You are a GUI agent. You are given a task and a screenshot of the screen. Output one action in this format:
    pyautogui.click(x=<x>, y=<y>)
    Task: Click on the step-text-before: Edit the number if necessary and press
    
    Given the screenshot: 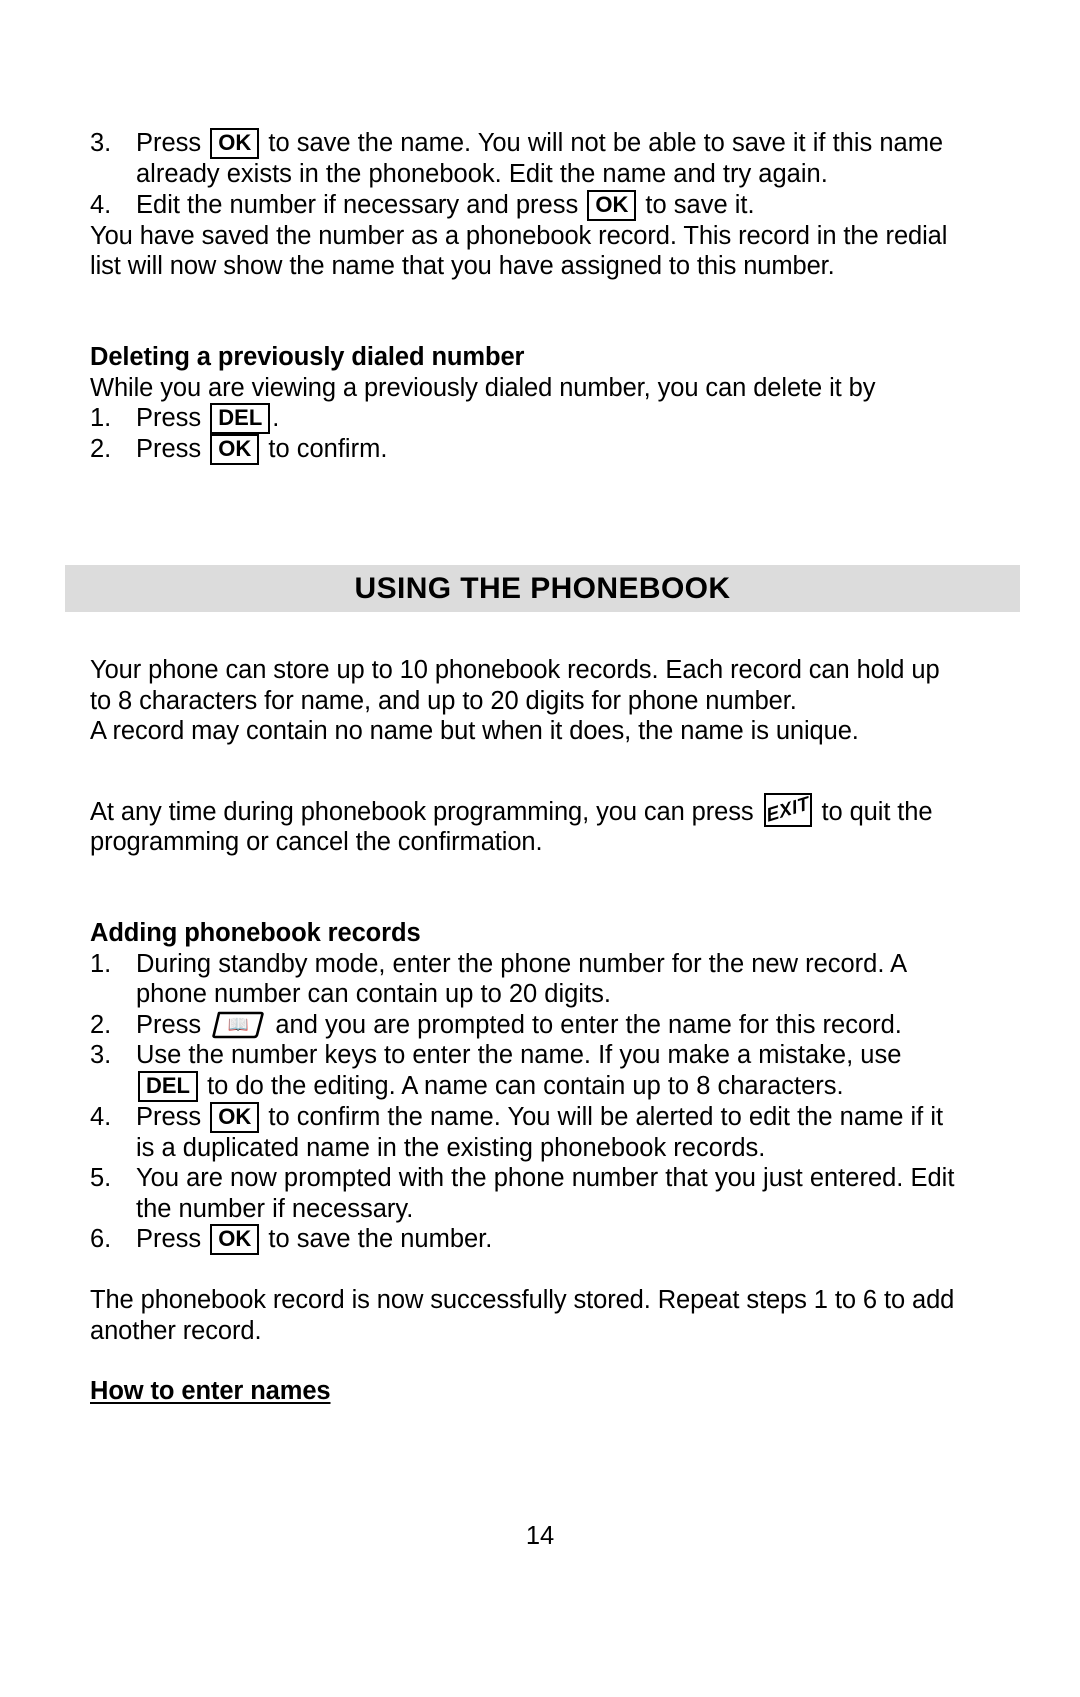 What is the action you would take?
    pyautogui.click(x=357, y=204)
    